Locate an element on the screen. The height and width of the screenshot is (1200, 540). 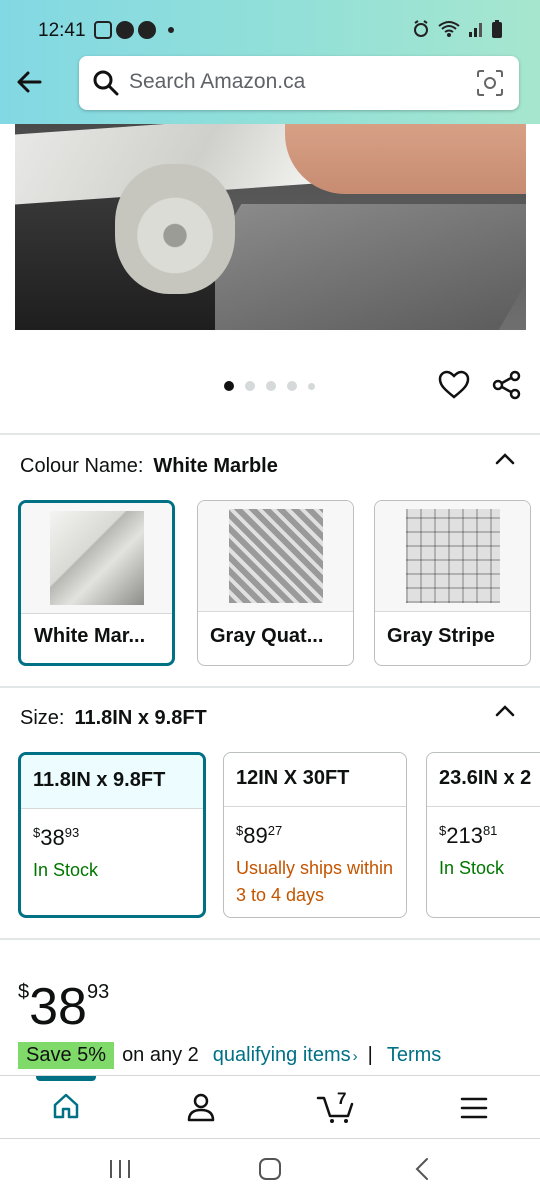
cart-count: 7 is located at coordinates (342, 1098).